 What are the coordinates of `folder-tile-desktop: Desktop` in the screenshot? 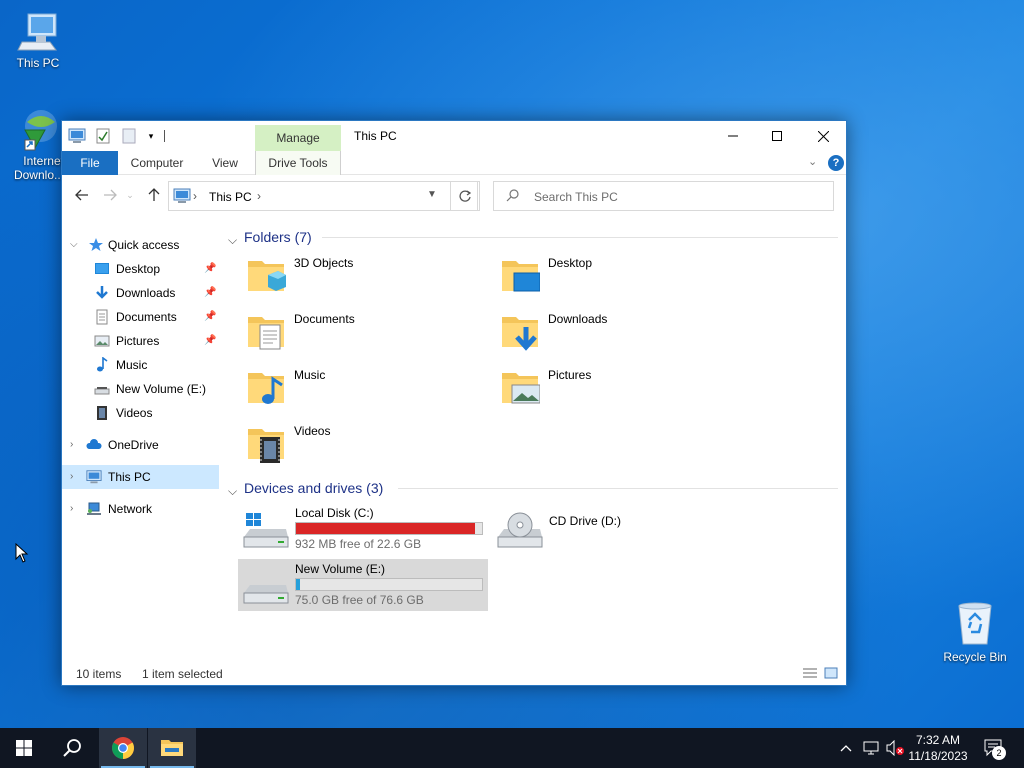 It's located at (621, 277).